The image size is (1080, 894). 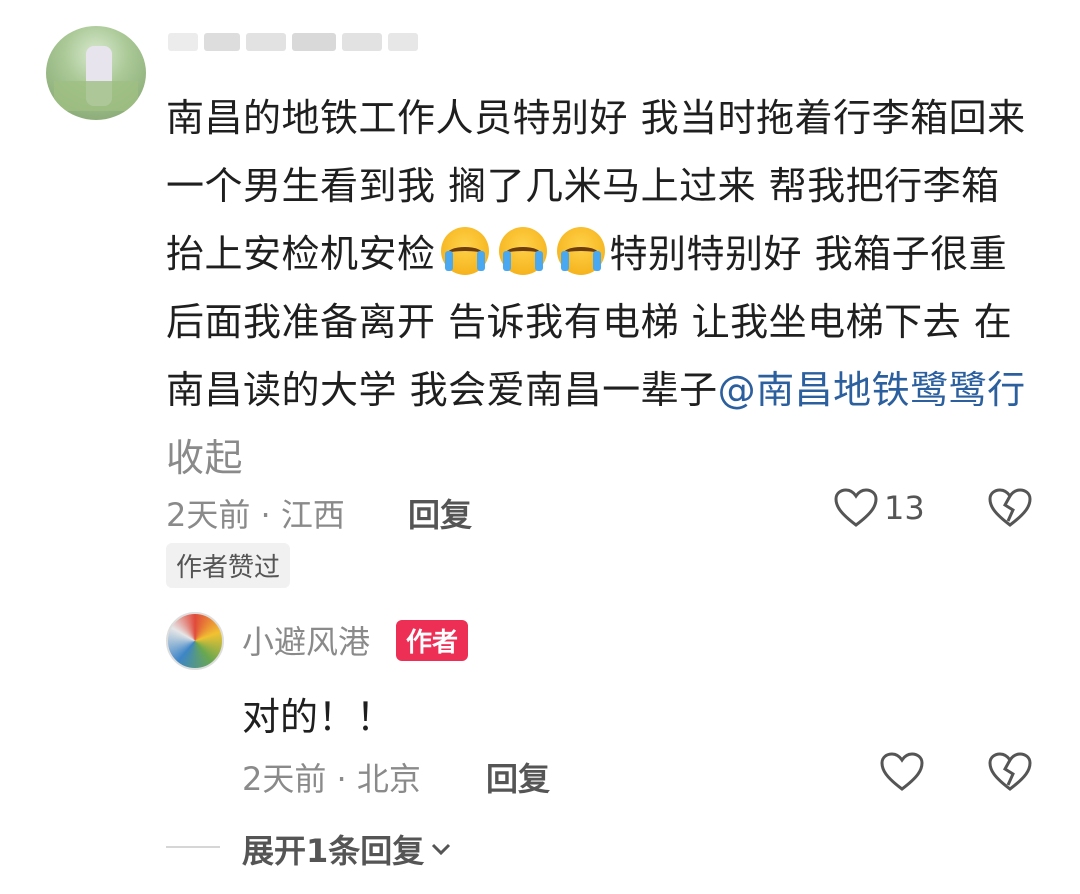 What do you see at coordinates (204, 458) in the screenshot?
I see `collapse-button: 收起` at bounding box center [204, 458].